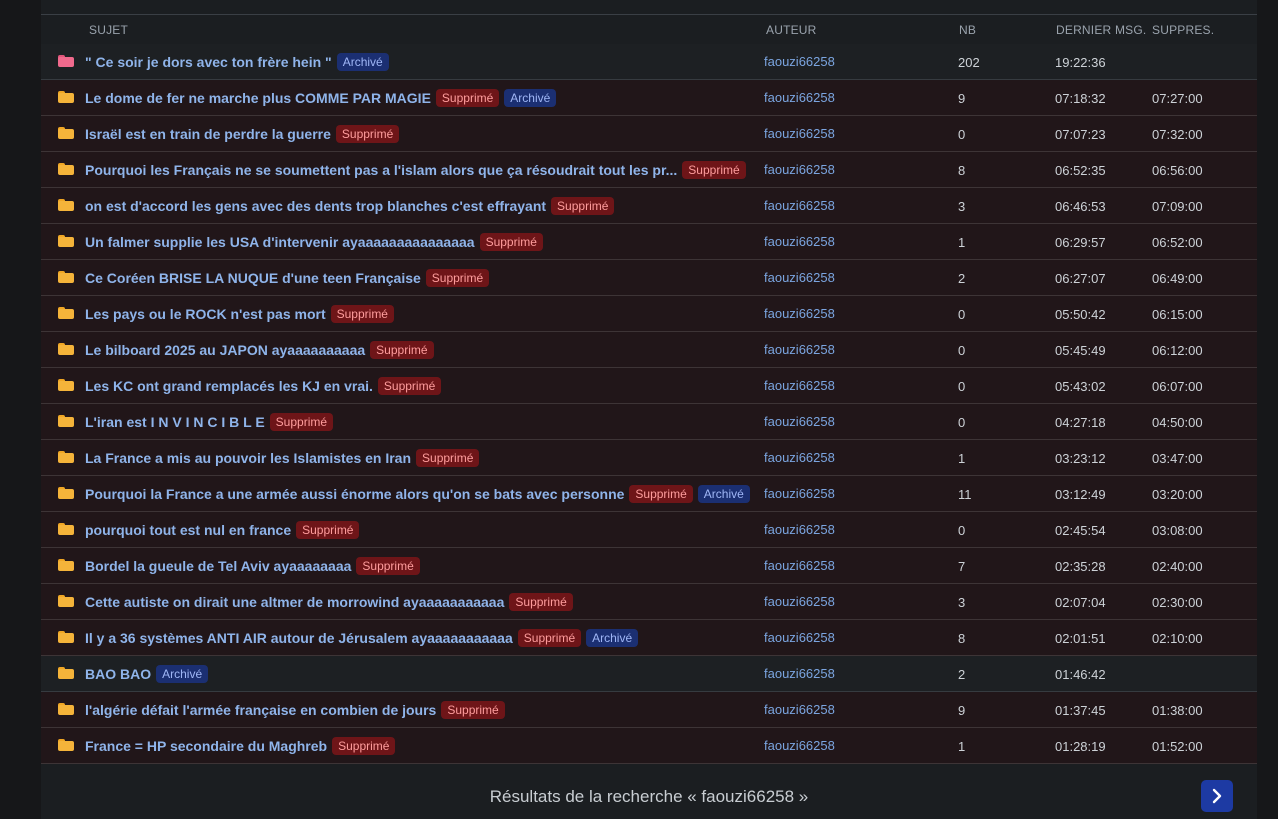  What do you see at coordinates (208, 134) in the screenshot?
I see `topic-title-link: Israël est en train de perdre la guerre` at bounding box center [208, 134].